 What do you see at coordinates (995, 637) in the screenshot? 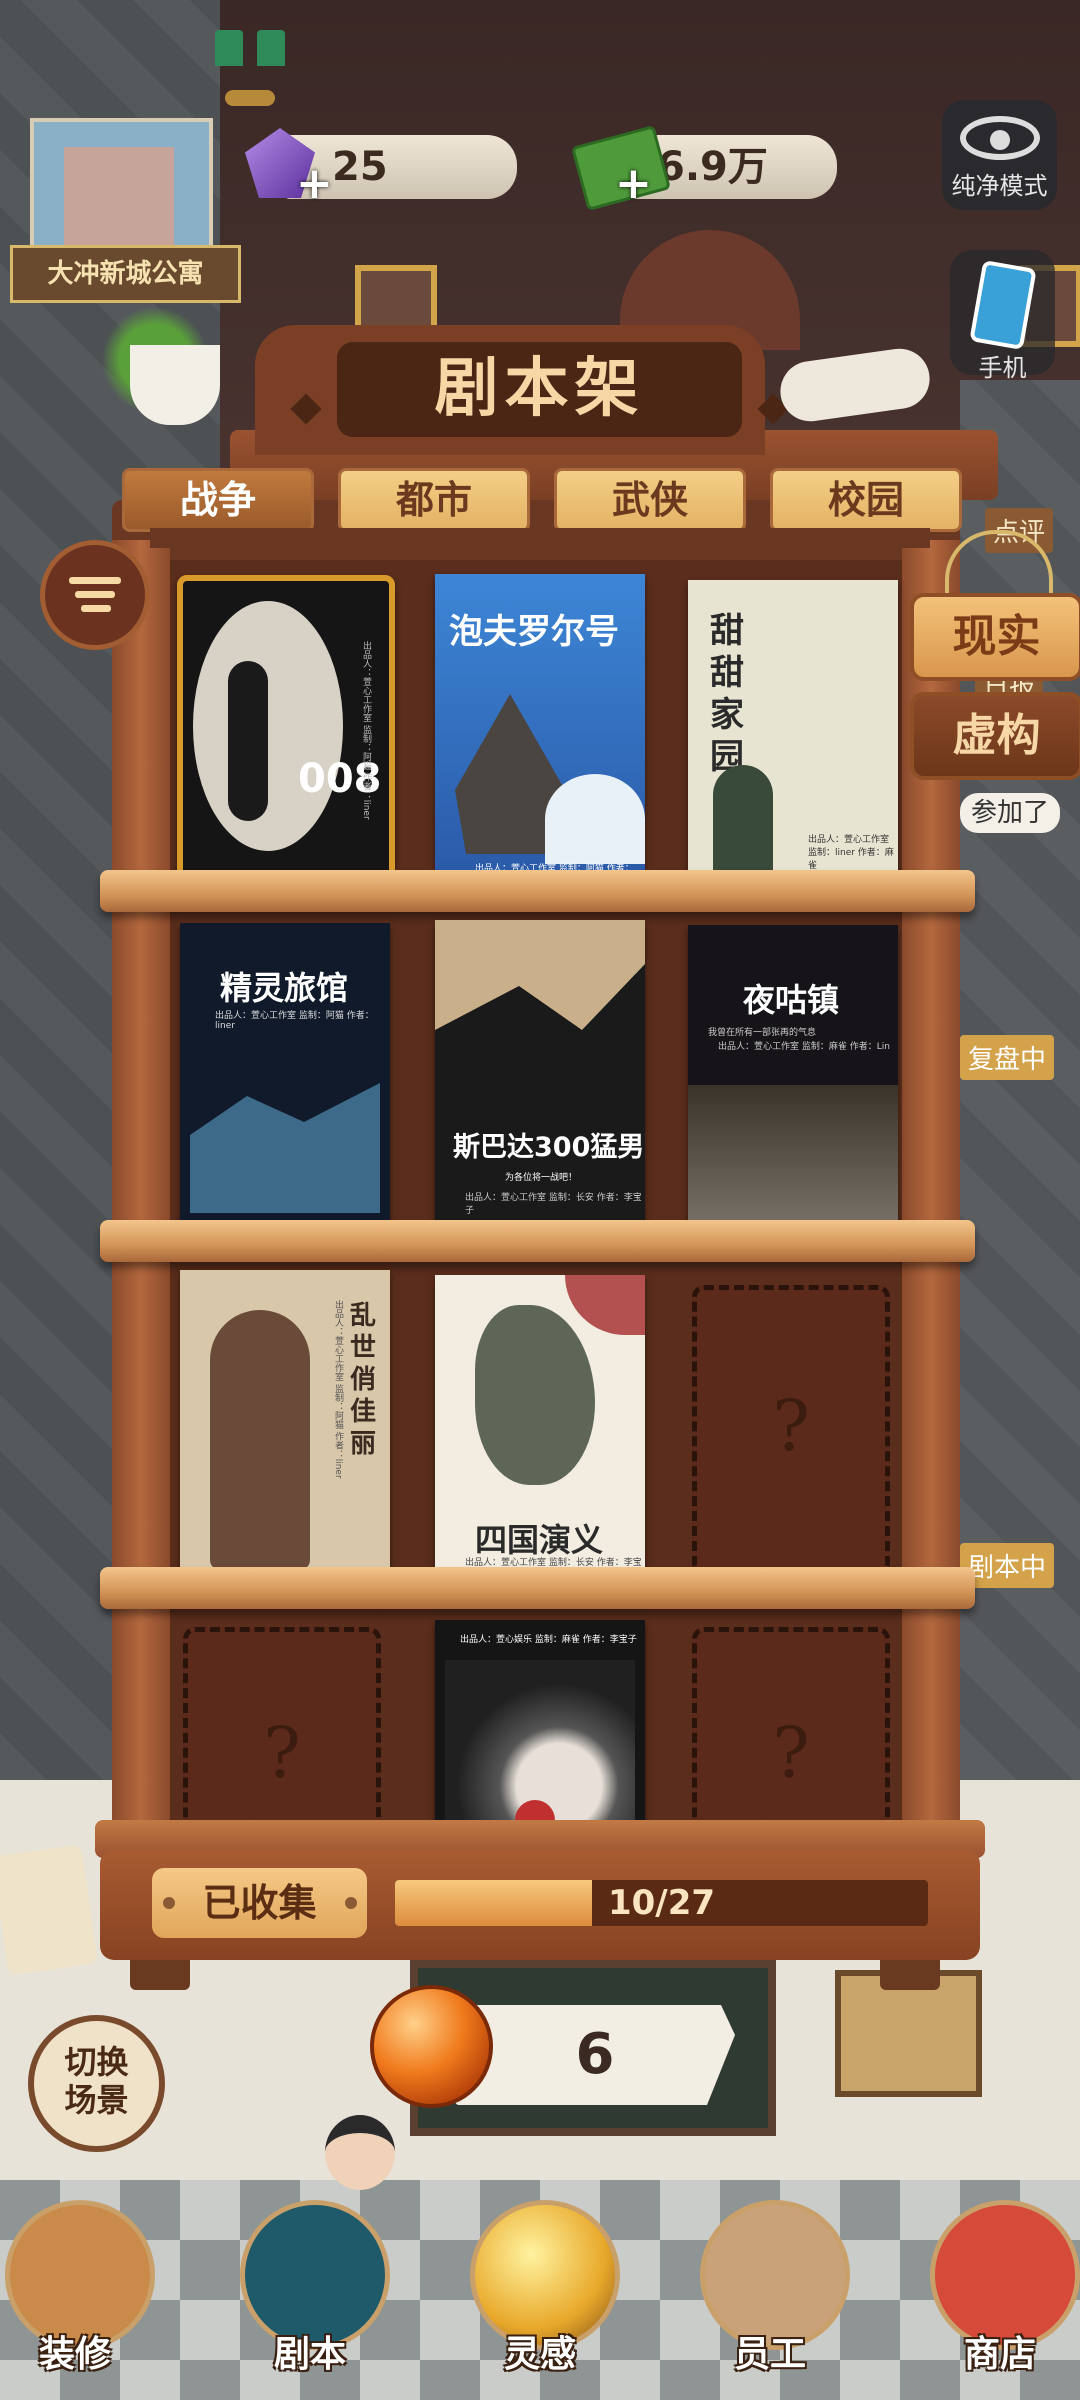
I see `reality-filter-button: 现实` at bounding box center [995, 637].